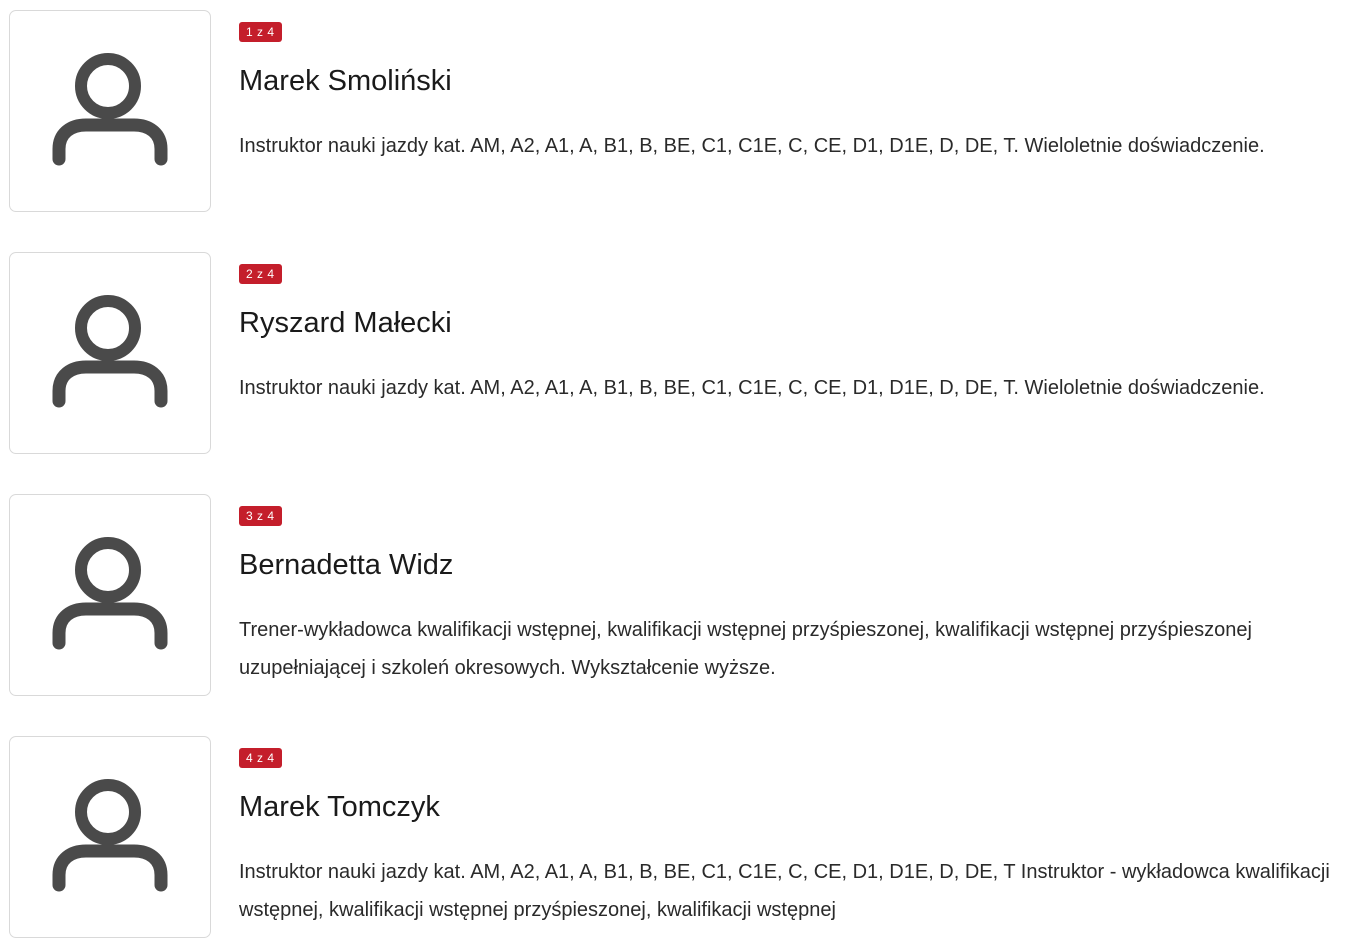 This screenshot has width=1364, height=940. Describe the element at coordinates (260, 32) in the screenshot. I see `staff-counter-badge: 1 z 4` at that location.